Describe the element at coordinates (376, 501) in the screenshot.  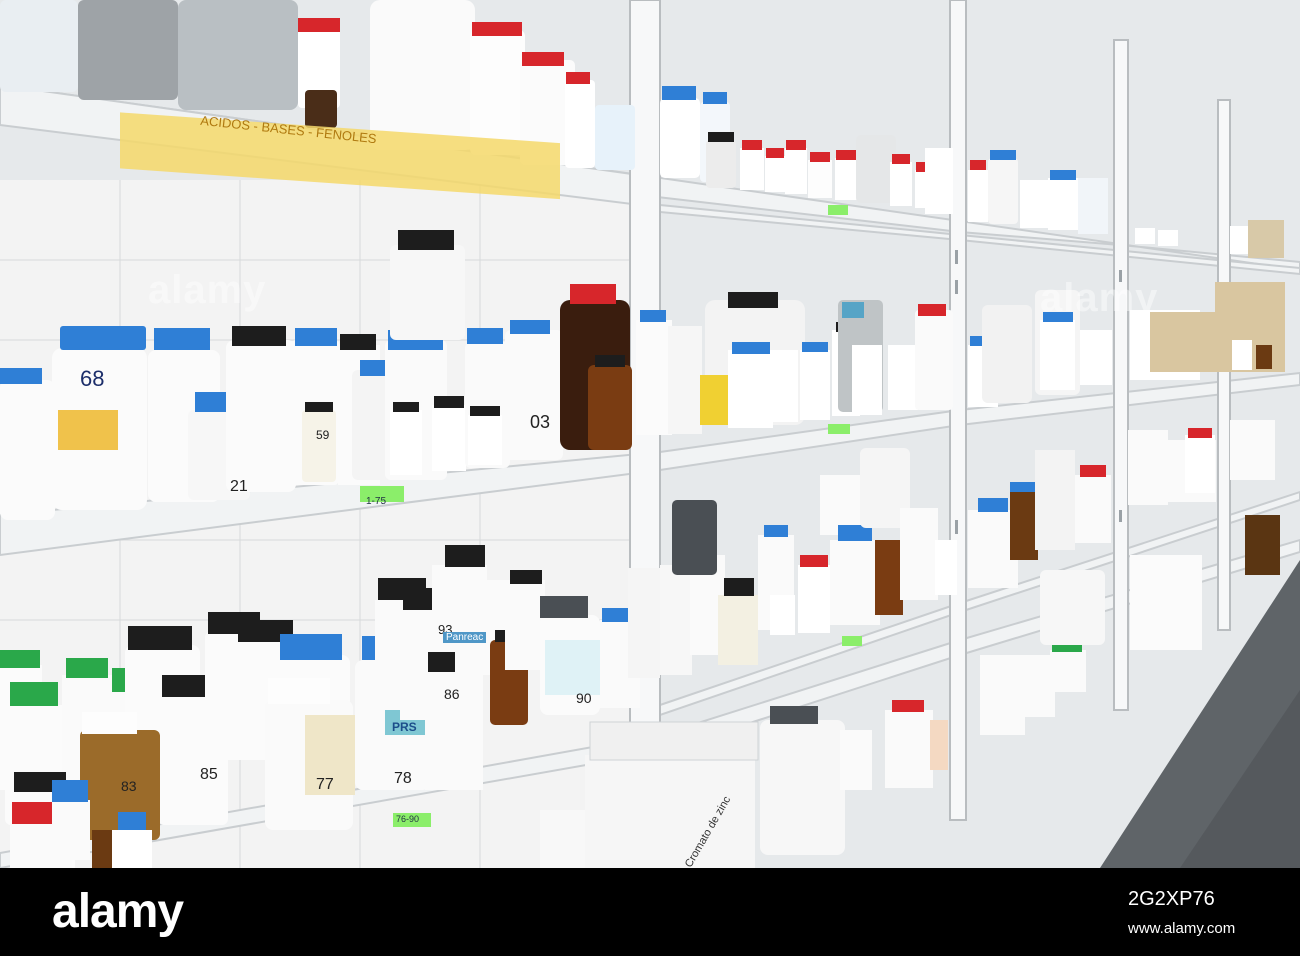
I see `shelf-range-tag: 1-75` at that location.